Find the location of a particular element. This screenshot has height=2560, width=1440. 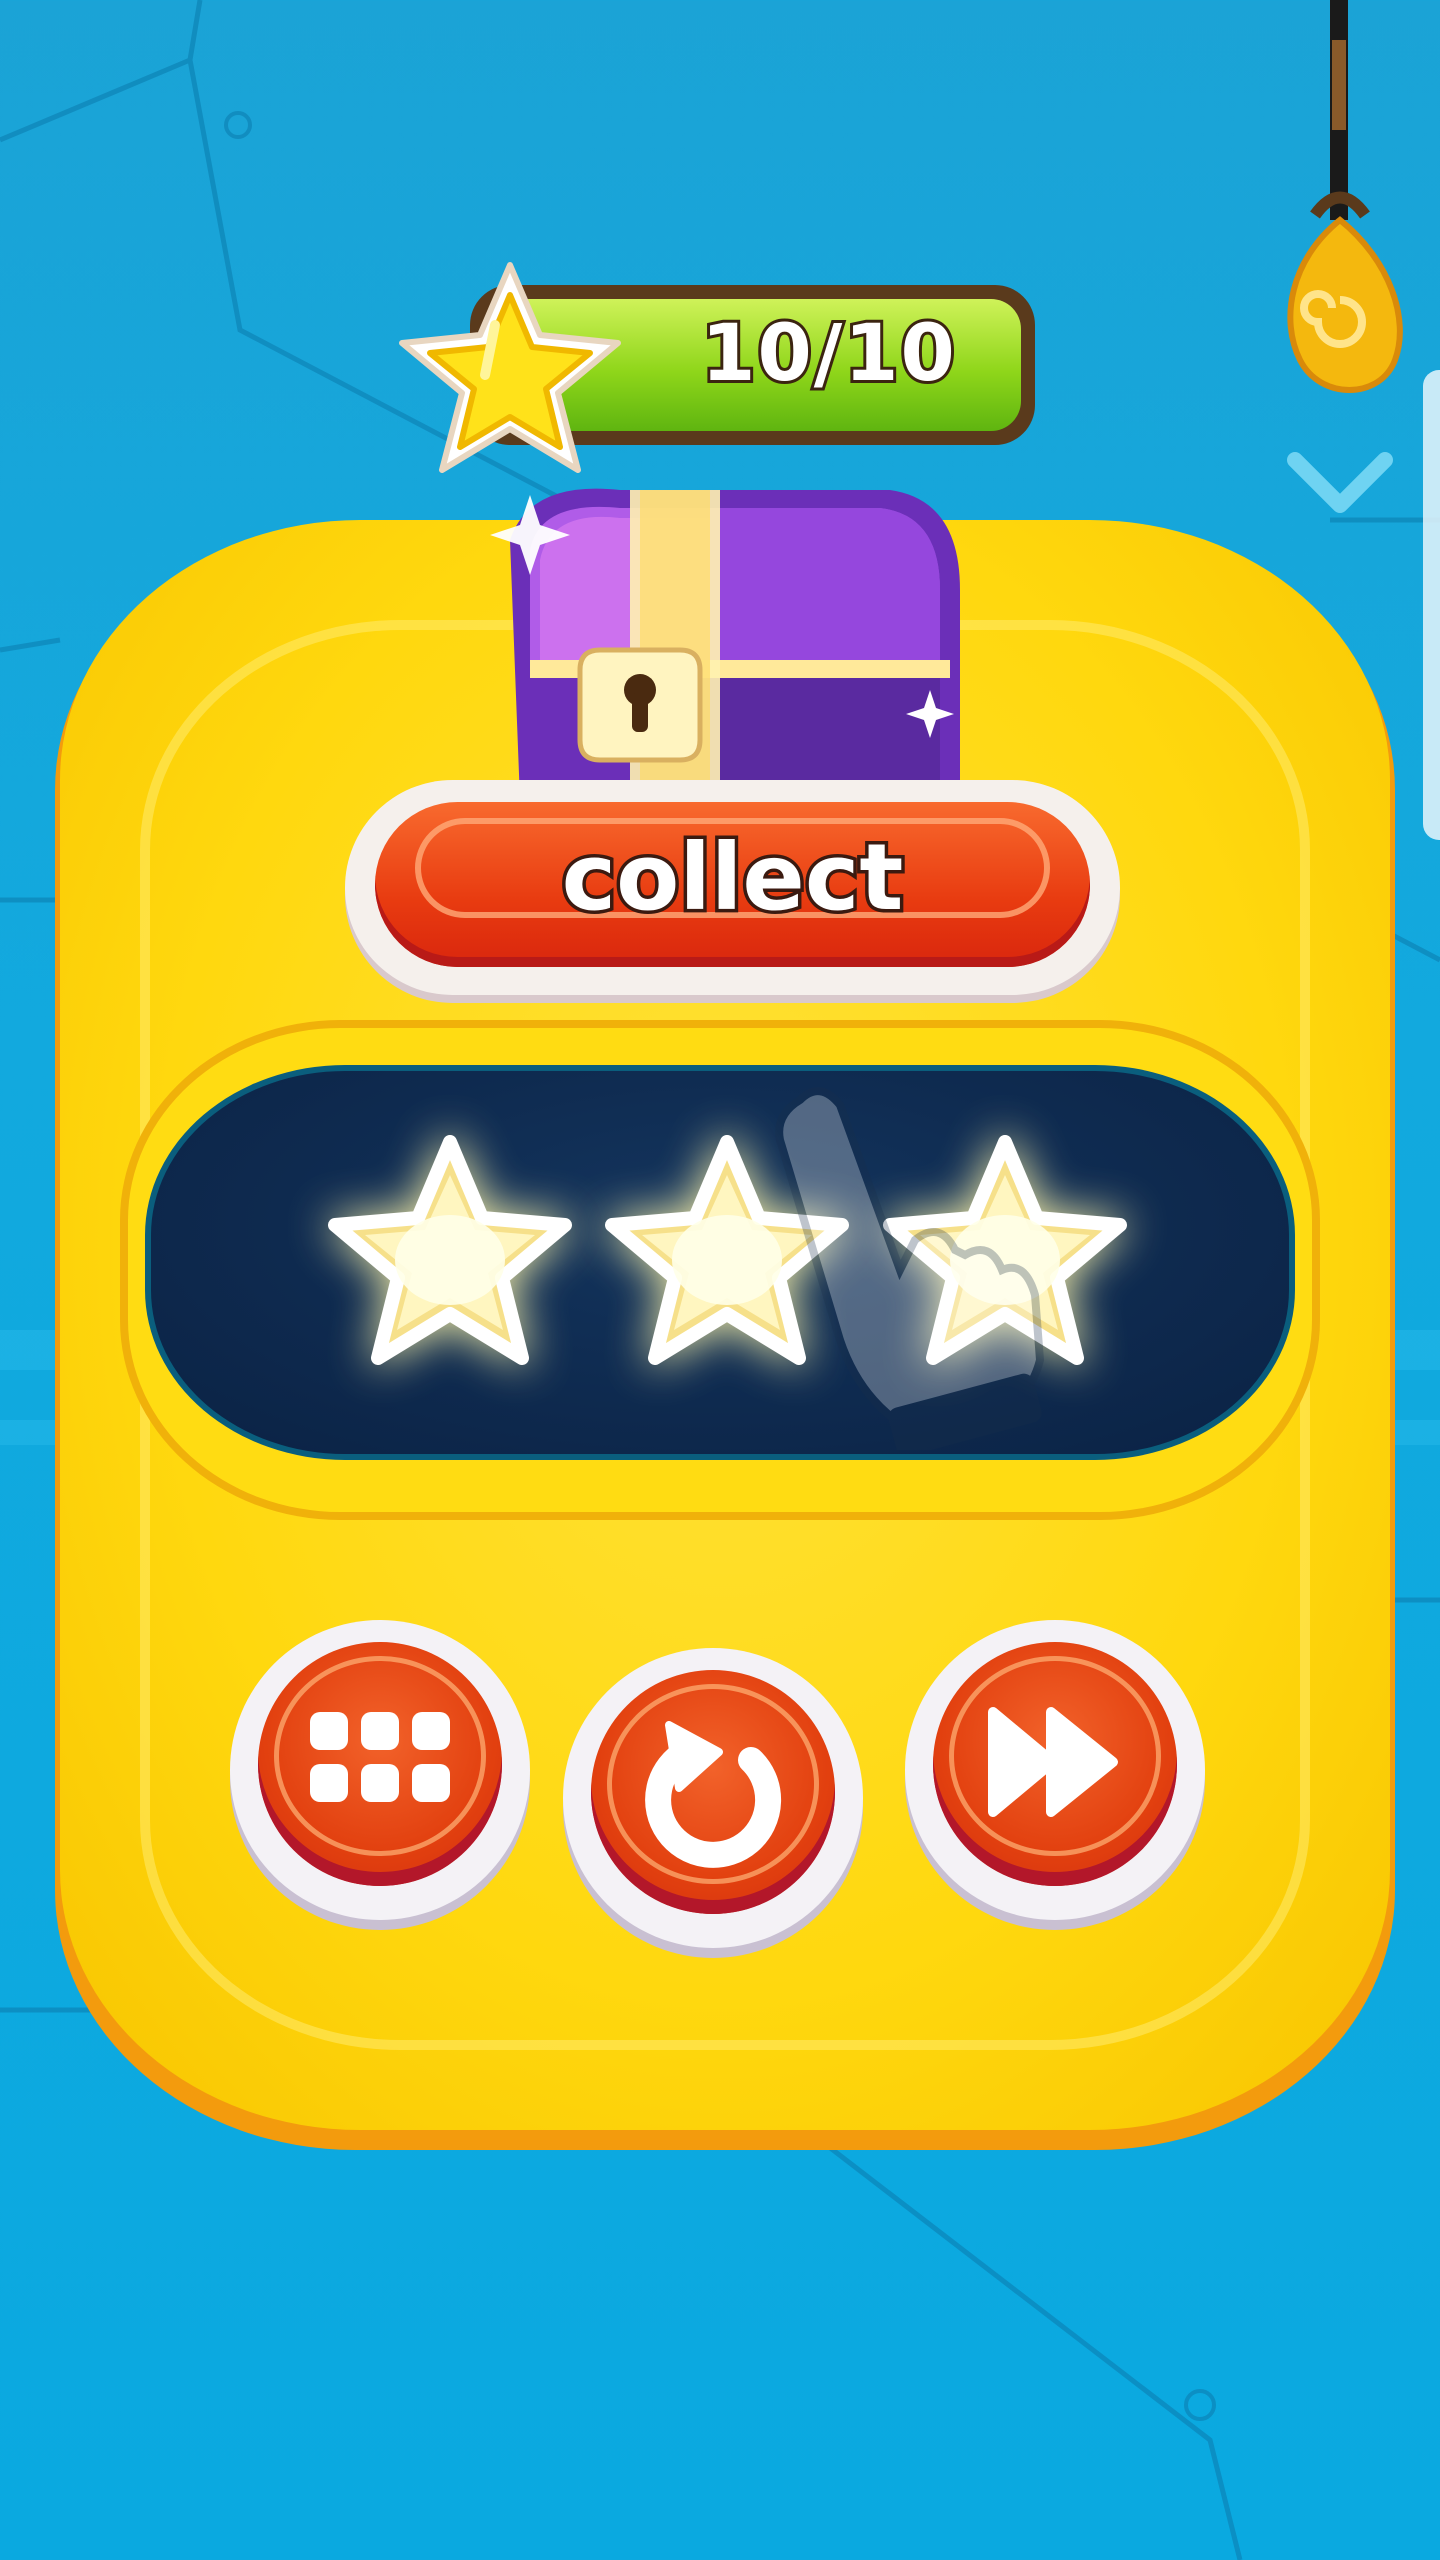

chevron-down-icon is located at coordinates (1340, 485).